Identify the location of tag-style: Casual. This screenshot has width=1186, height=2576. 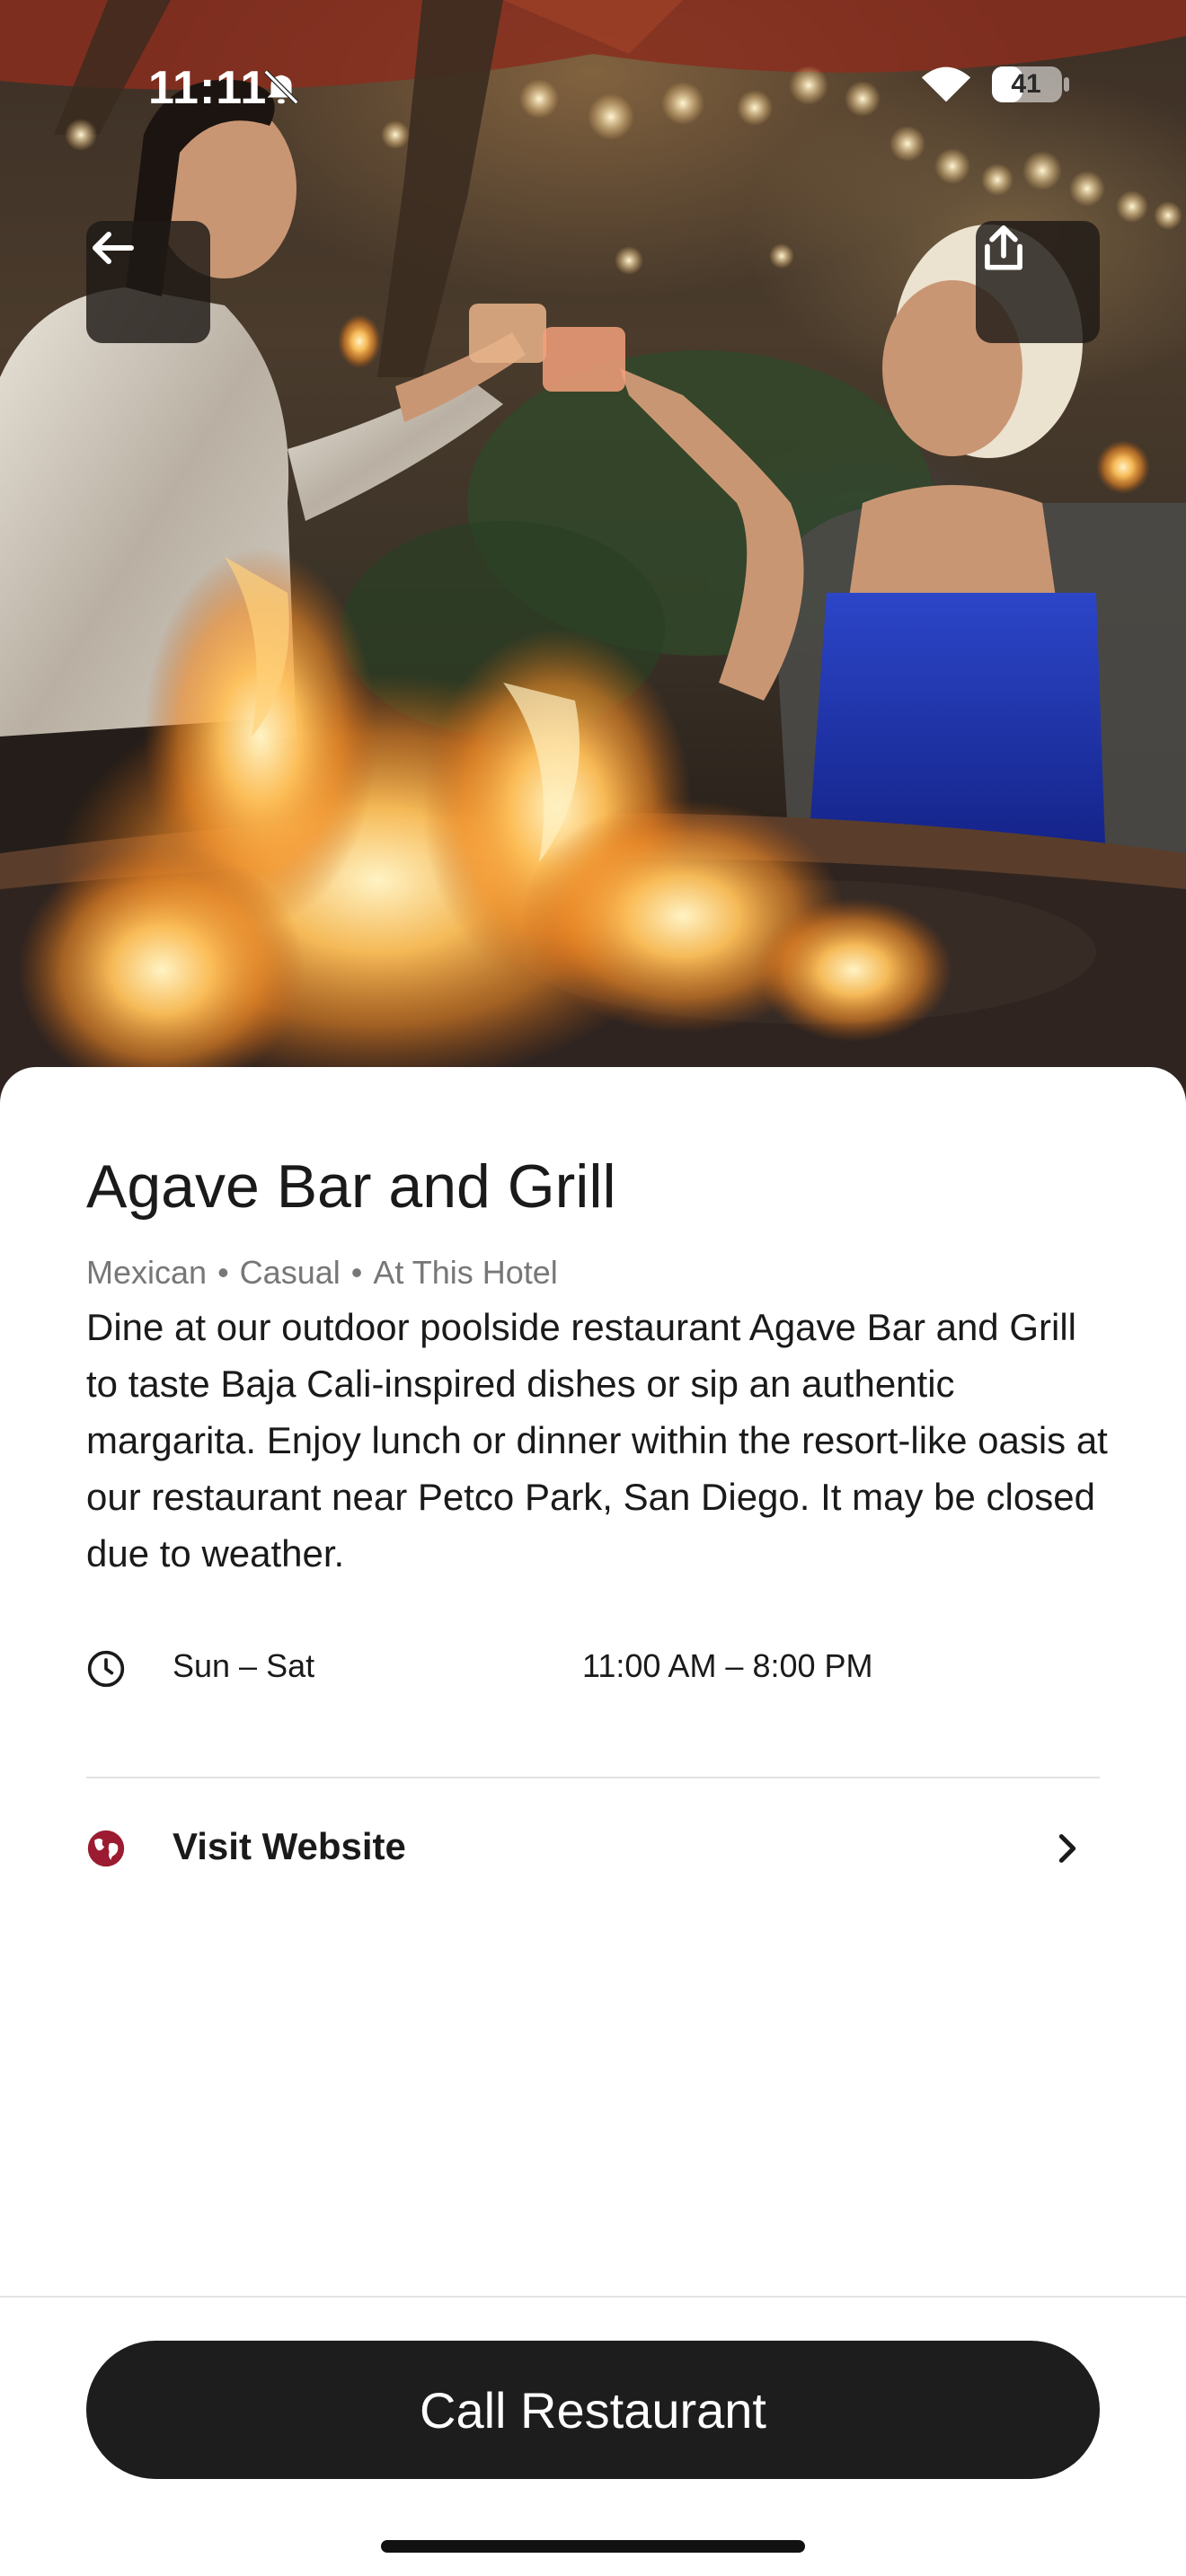
(290, 1272).